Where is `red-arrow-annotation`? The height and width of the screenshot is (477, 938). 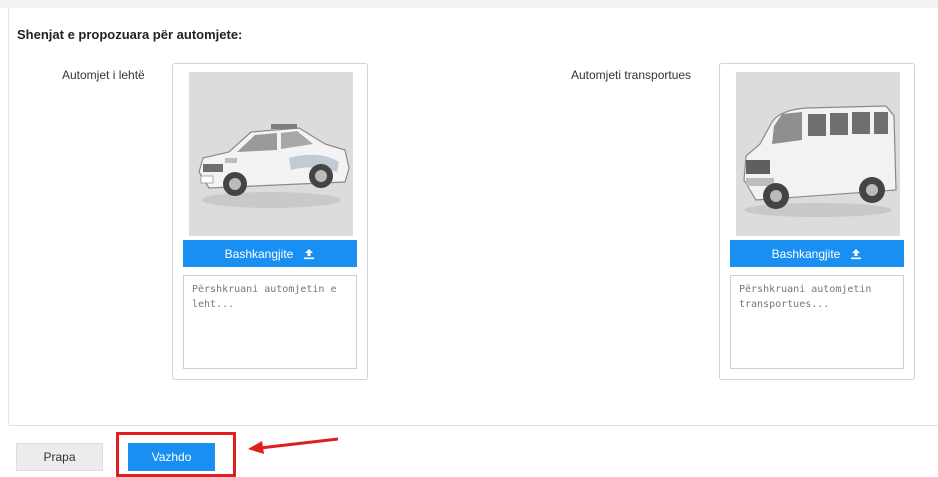 red-arrow-annotation is located at coordinates (293, 445).